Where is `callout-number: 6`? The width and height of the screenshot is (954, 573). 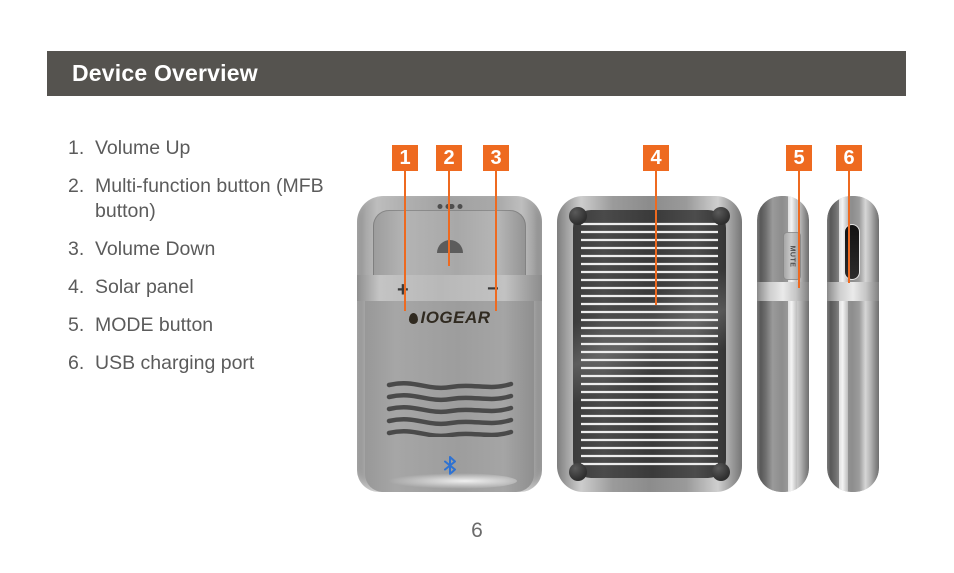
callout-number: 6 is located at coordinates (849, 158).